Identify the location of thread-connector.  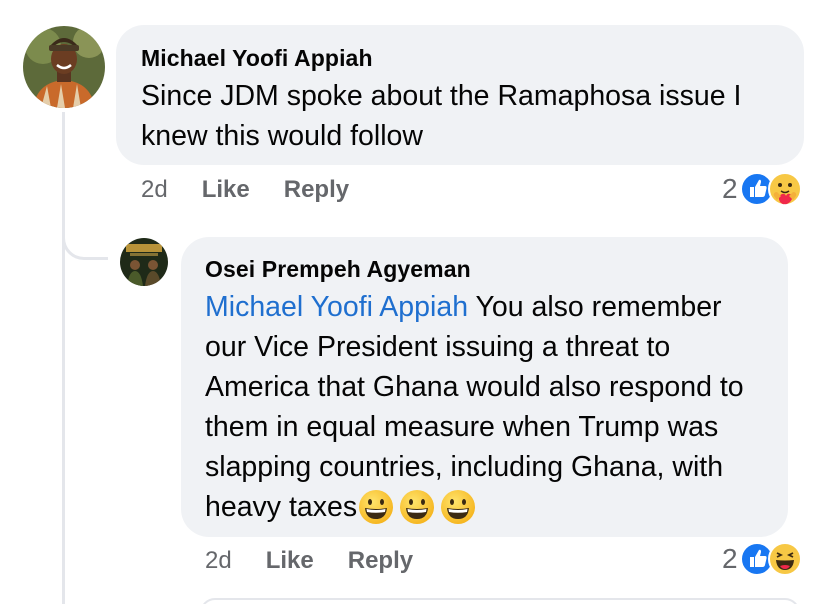
(85, 186).